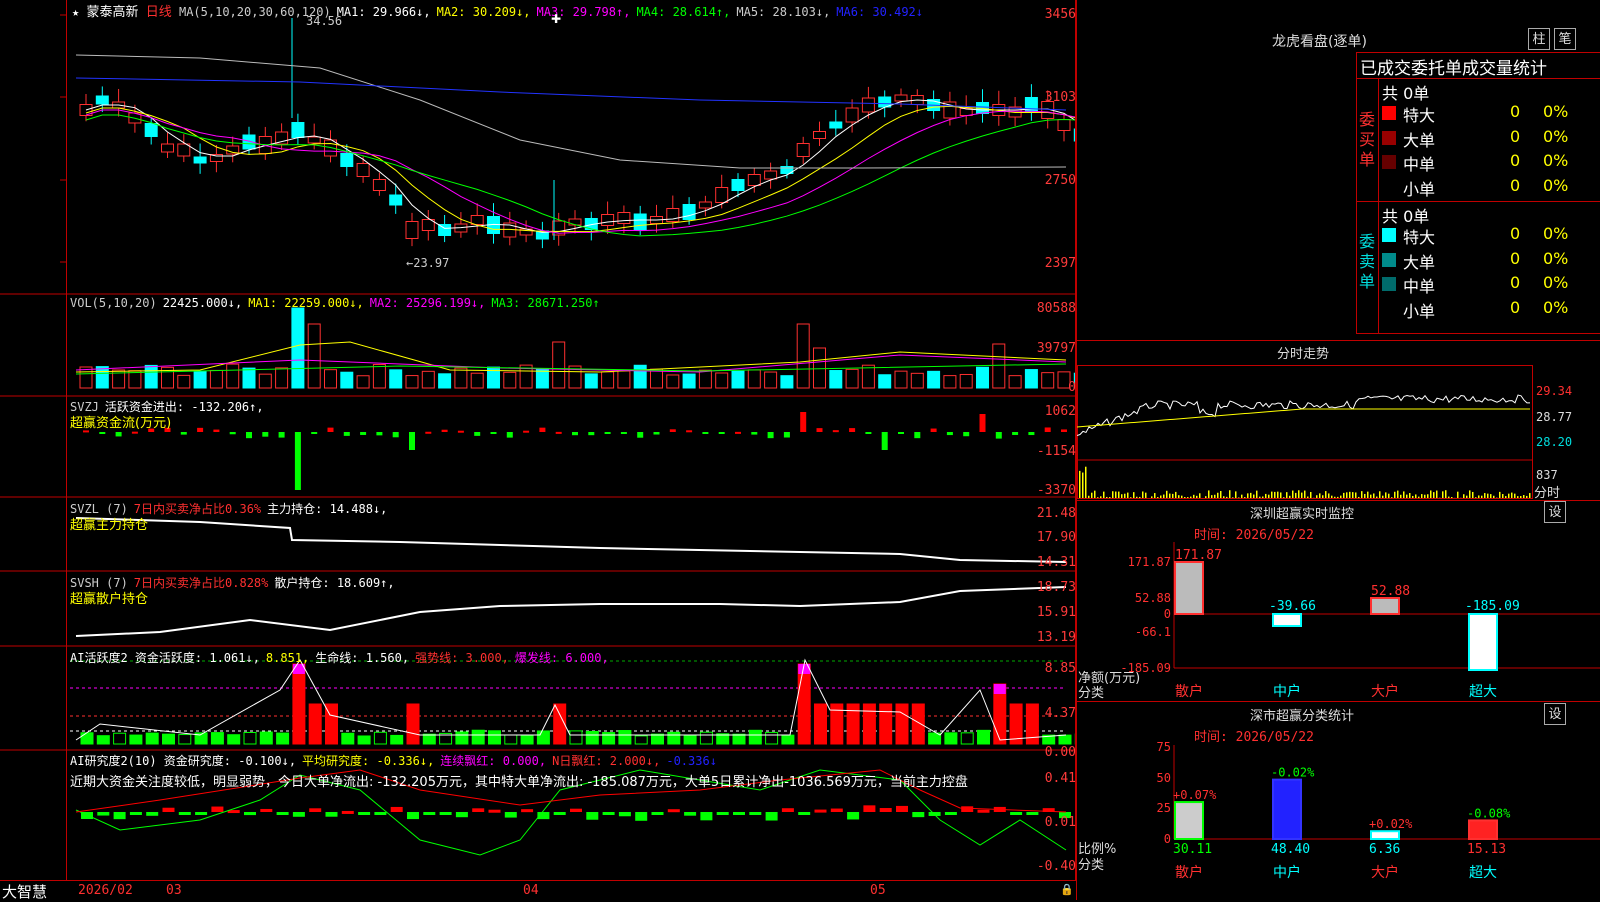 This screenshot has height=902, width=1600. I want to click on bar-body, so click(1189, 588).